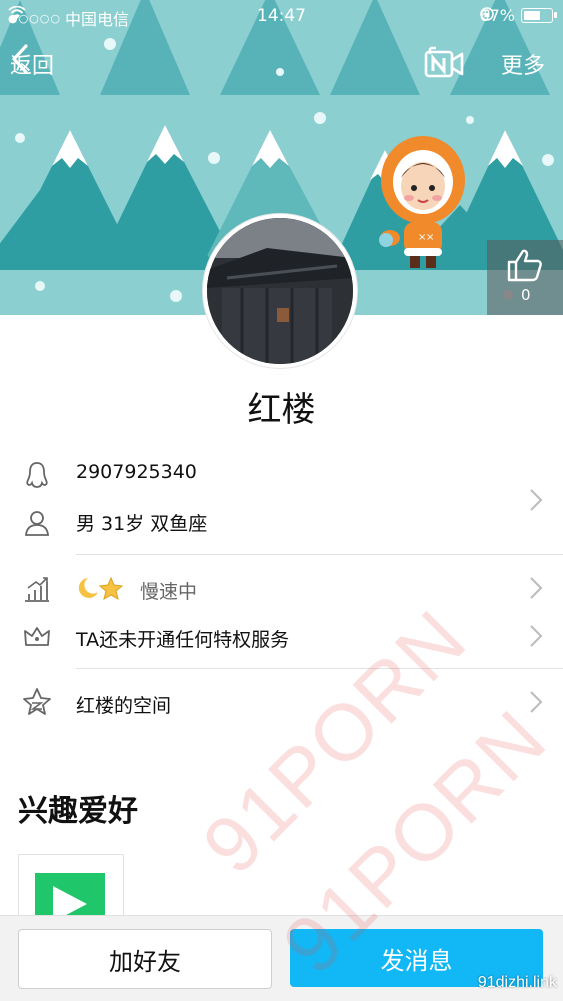 This screenshot has height=1001, width=563. Describe the element at coordinates (37, 589) in the screenshot. I see `level-chart-icon` at that location.